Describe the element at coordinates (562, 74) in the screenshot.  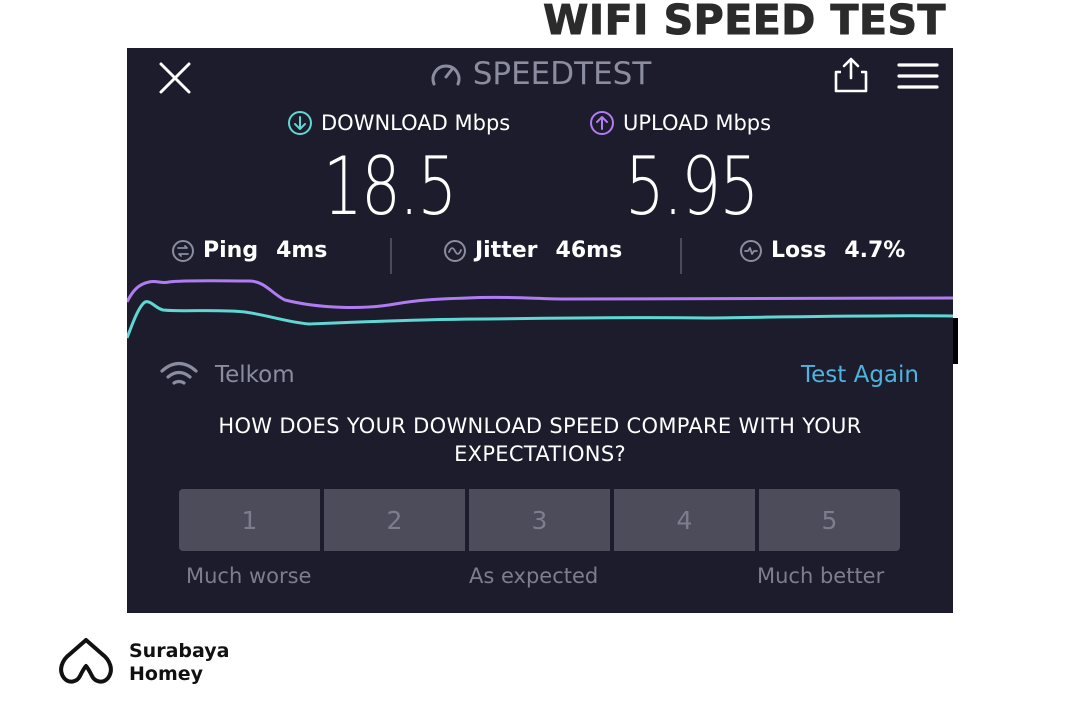
I see `app-title-text: SPEEDTEST` at that location.